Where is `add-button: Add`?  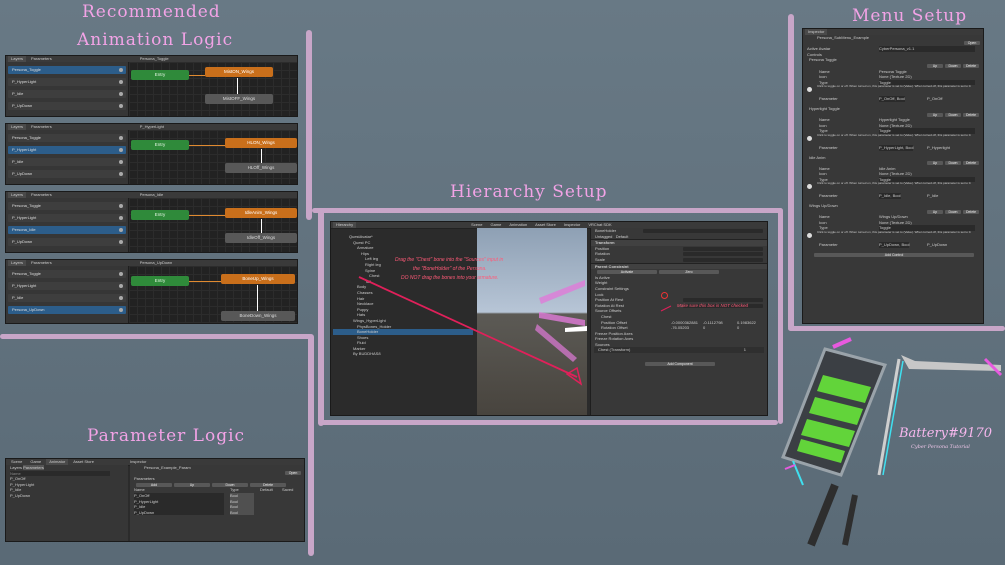
add-button: Add is located at coordinates (154, 484).